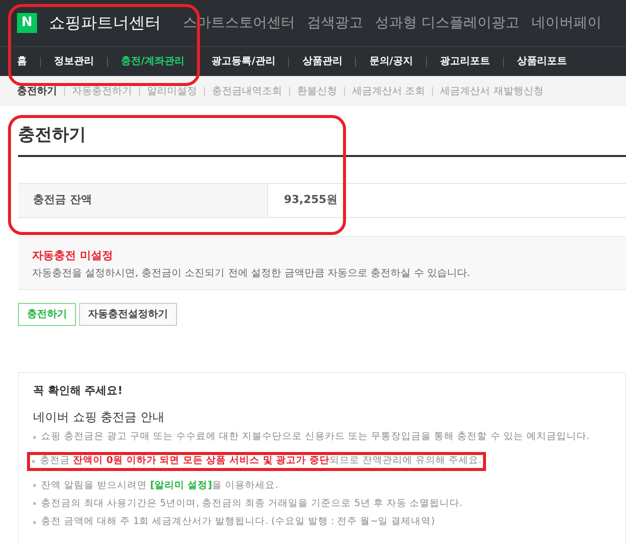  What do you see at coordinates (251, 503) in the screenshot?
I see `info-item: 충전금의 최대 사용기간은 5년이며, 충전금의 최종 거래일을 기준으로 5년 후 자동 소멸됩니다.` at bounding box center [251, 503].